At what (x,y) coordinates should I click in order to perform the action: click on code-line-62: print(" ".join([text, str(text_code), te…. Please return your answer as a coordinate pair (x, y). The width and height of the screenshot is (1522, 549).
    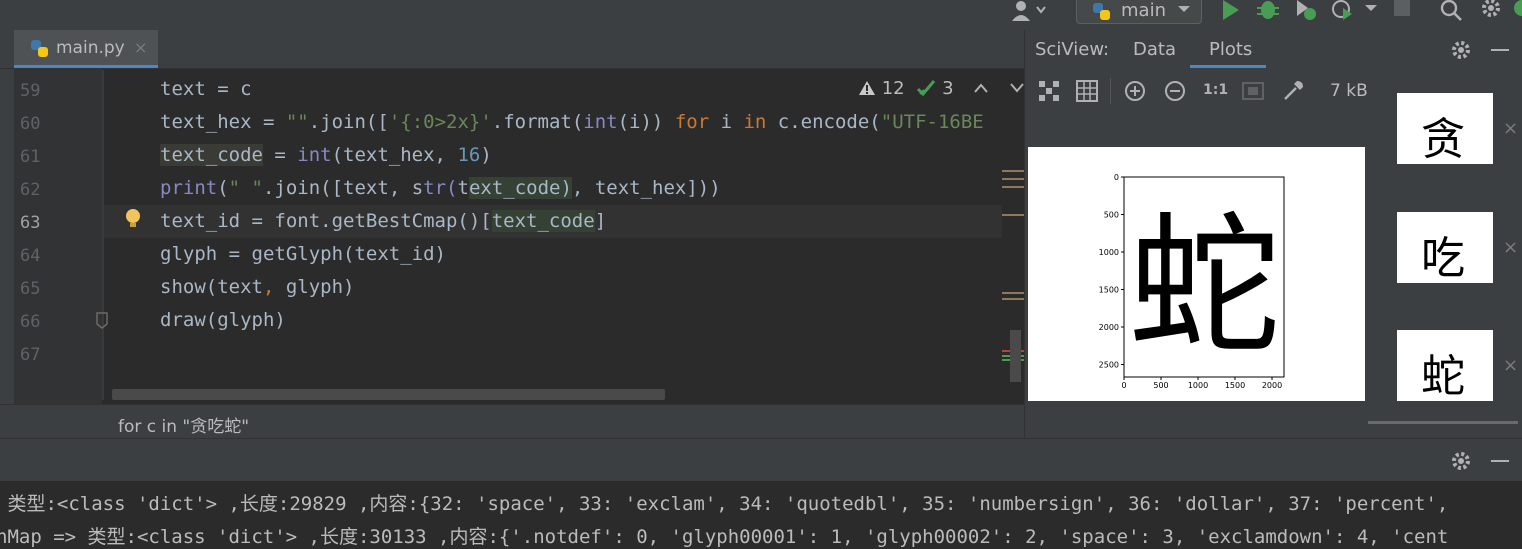
    Looking at the image, I should click on (440, 188).